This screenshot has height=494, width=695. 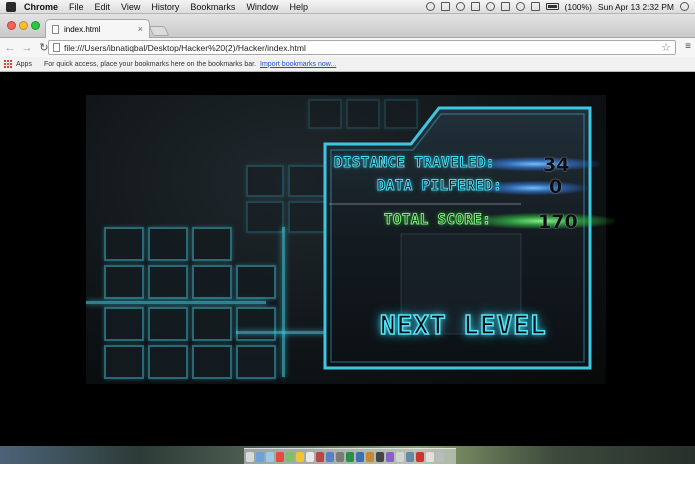 I want to click on preferences-icon, so click(x=340, y=456).